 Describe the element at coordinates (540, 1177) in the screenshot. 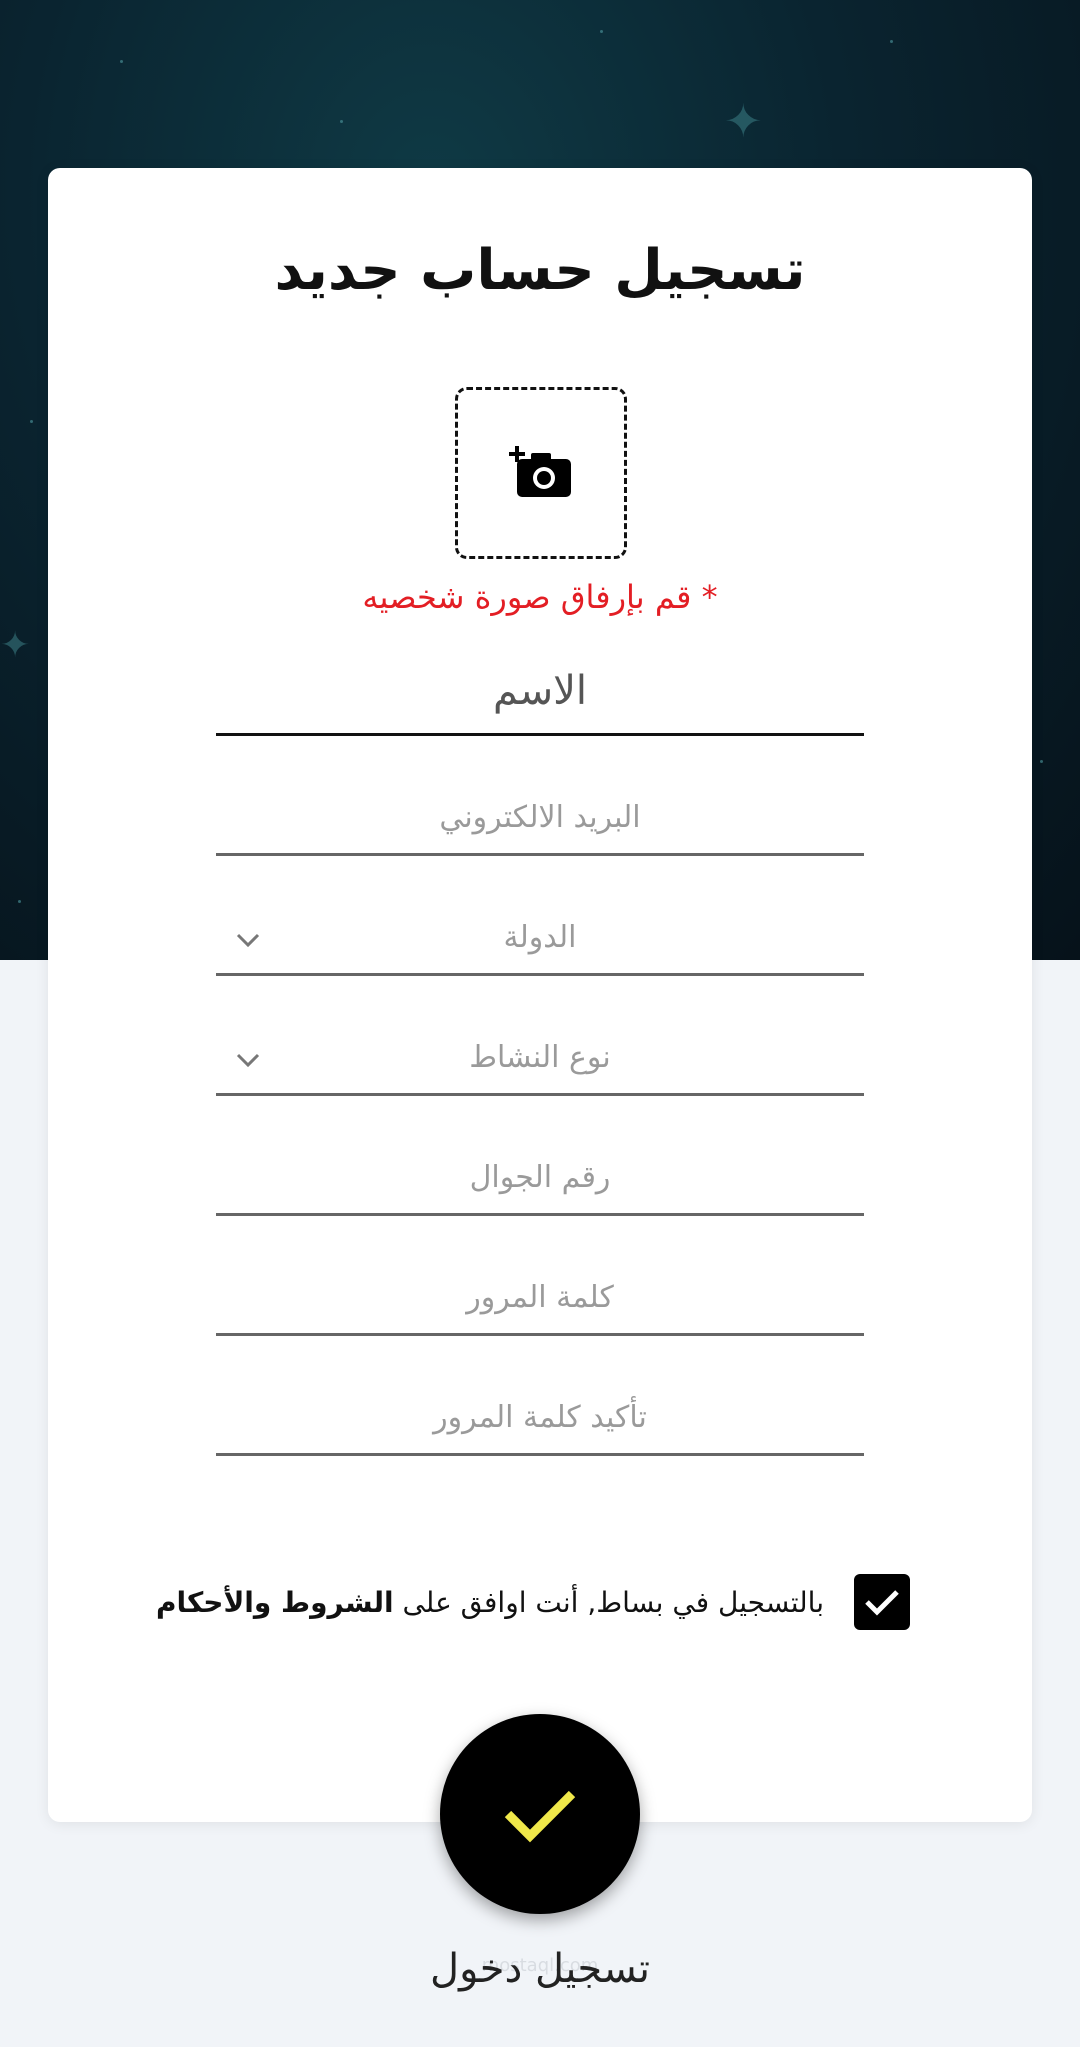

I see `phone-field-placeholder: رقم الجوال` at that location.